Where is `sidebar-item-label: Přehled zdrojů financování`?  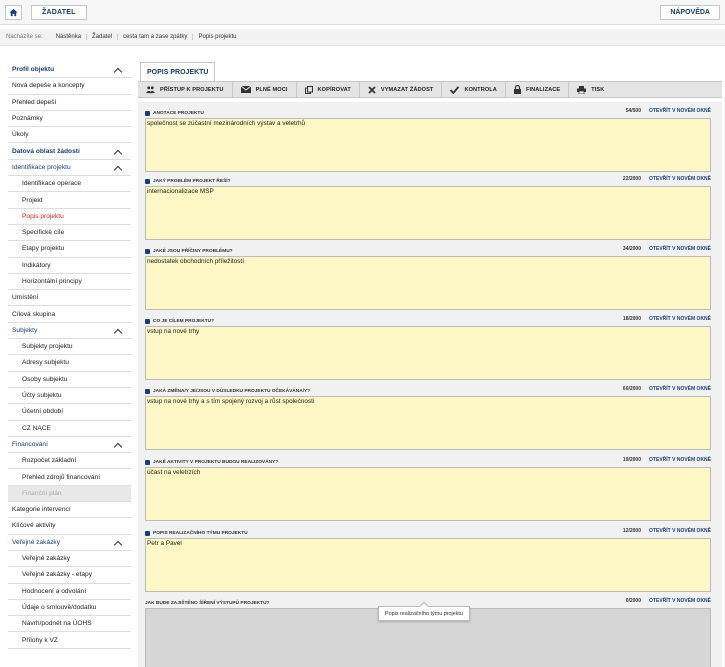 sidebar-item-label: Přehled zdrojů financování is located at coordinates (61, 477).